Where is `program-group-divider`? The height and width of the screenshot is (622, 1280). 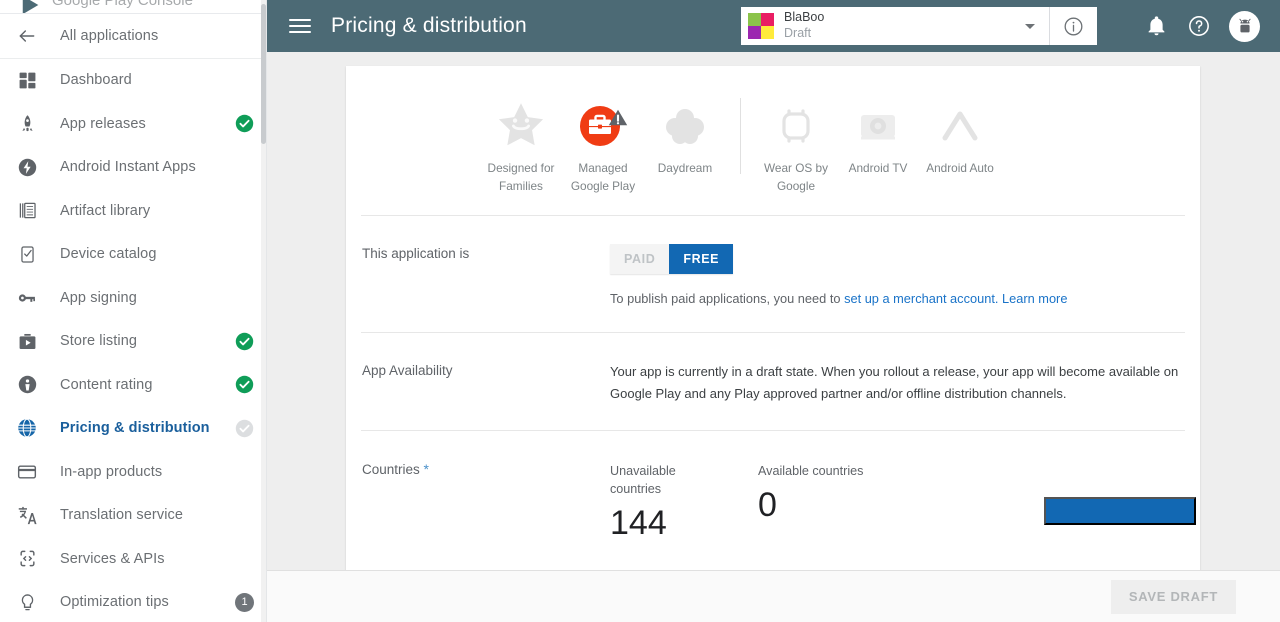 program-group-divider is located at coordinates (740, 136).